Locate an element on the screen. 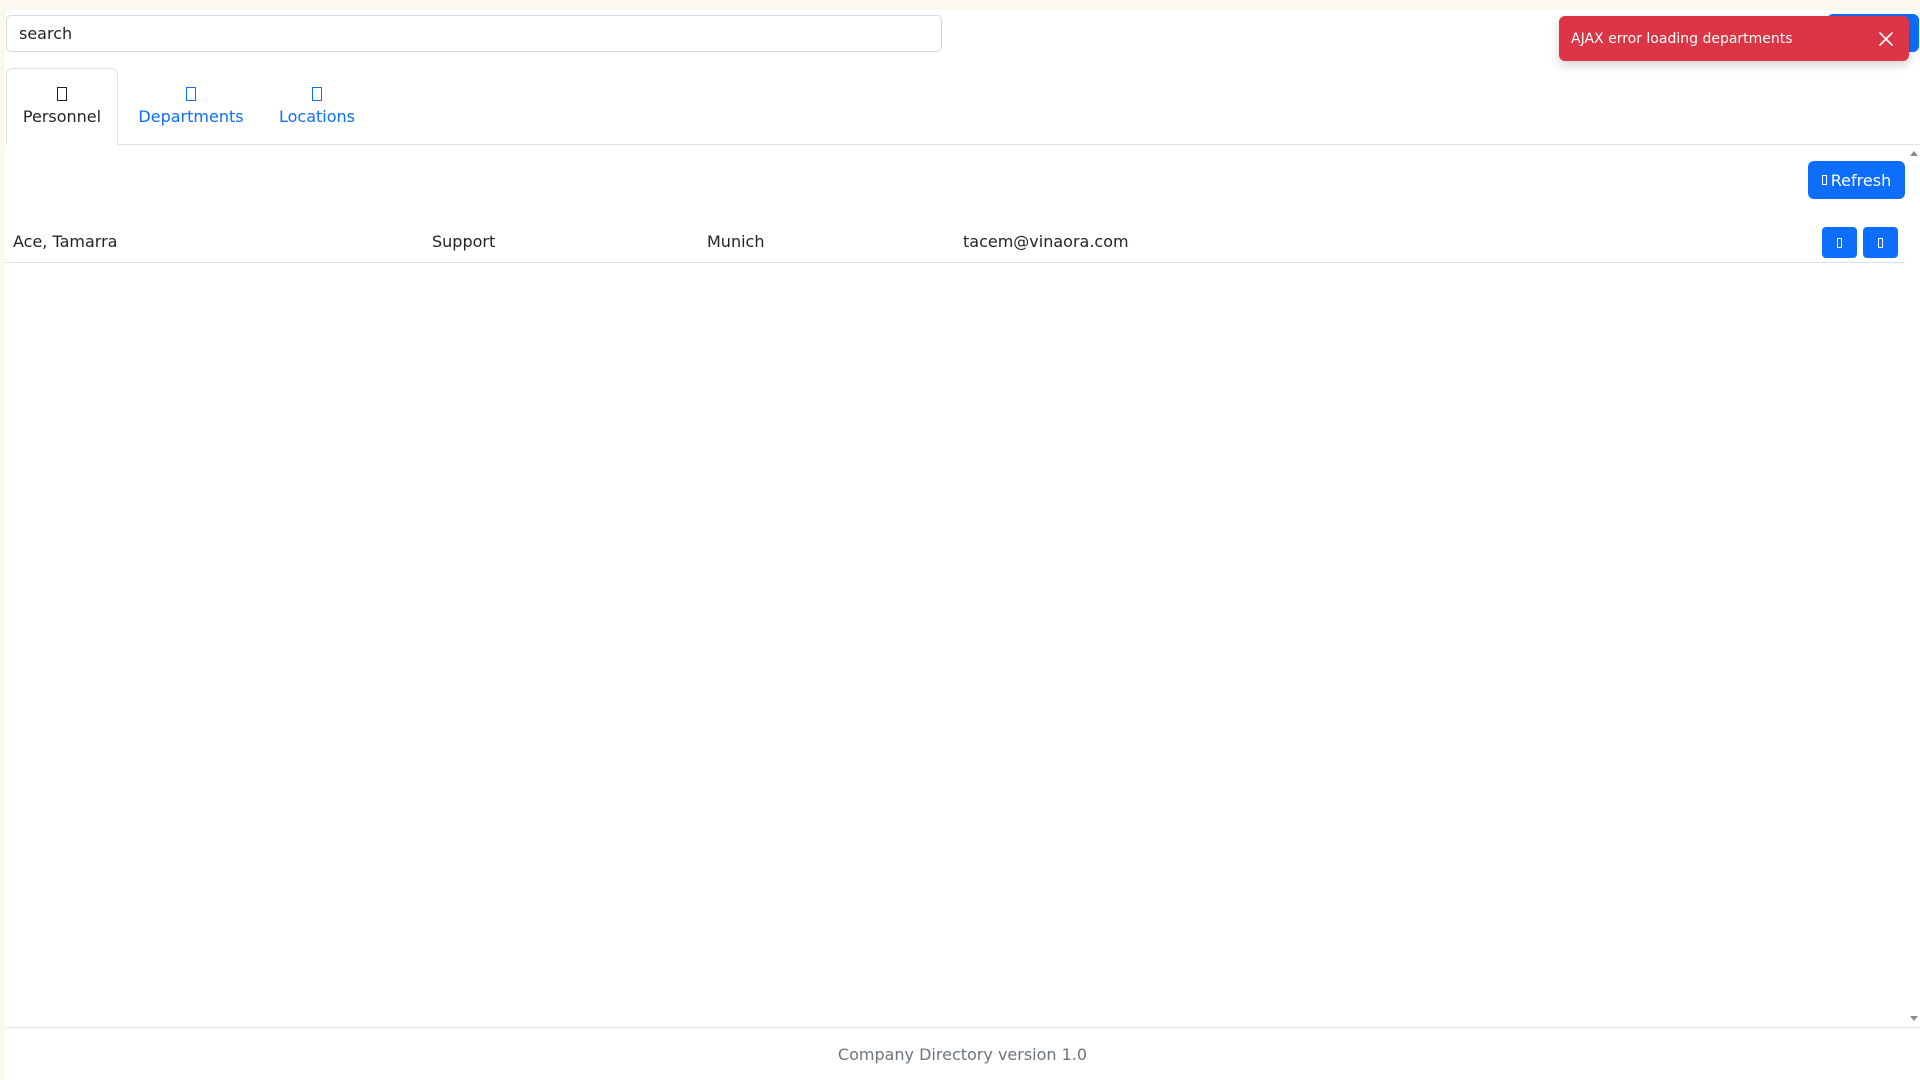 The height and width of the screenshot is (1080, 1920). trash-icon is located at coordinates (1880, 242).